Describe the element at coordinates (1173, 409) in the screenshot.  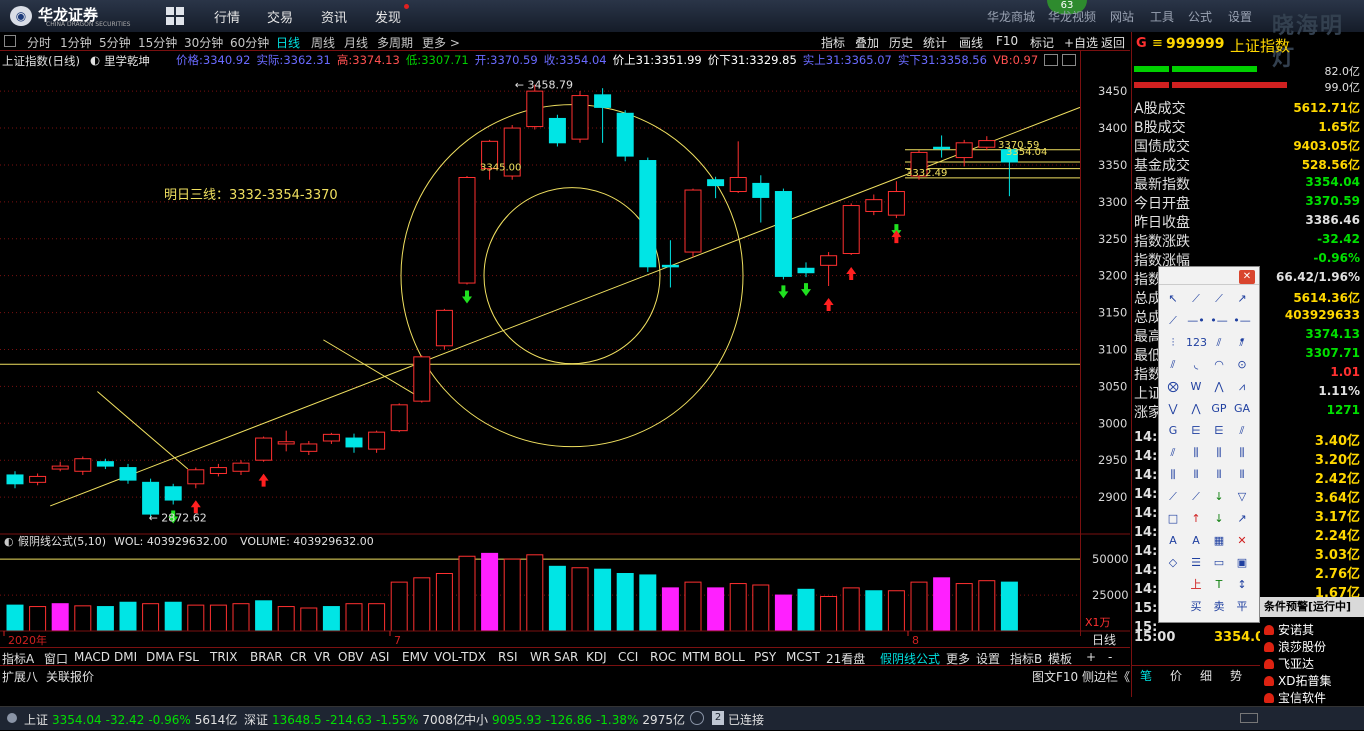
I see `draw-tool-icon: ⋁` at that location.